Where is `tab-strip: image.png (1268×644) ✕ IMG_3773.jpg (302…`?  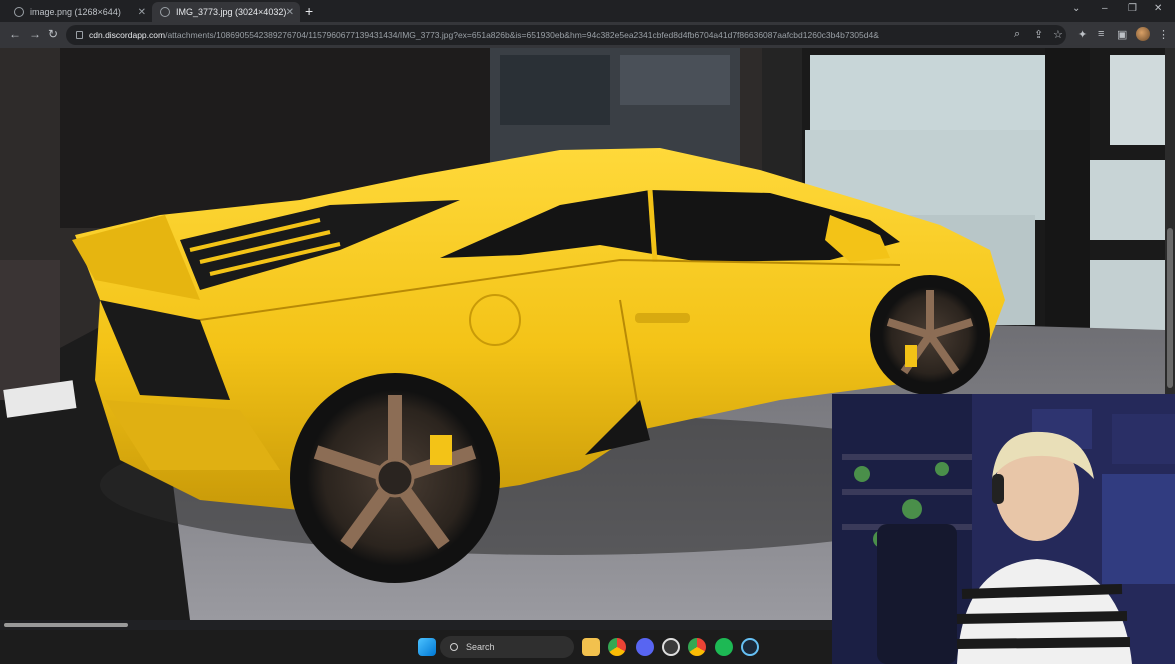 tab-strip: image.png (1268×644) ✕ IMG_3773.jpg (302… is located at coordinates (587, 11).